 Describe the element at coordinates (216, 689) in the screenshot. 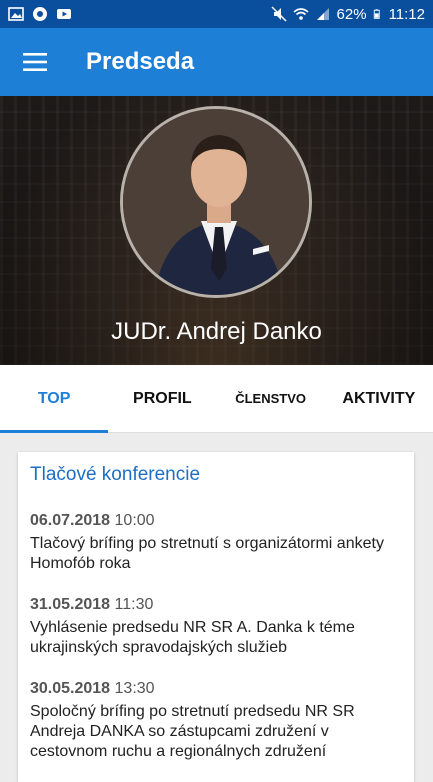

I see `news-datetime: 30.05.2018 13:30` at that location.